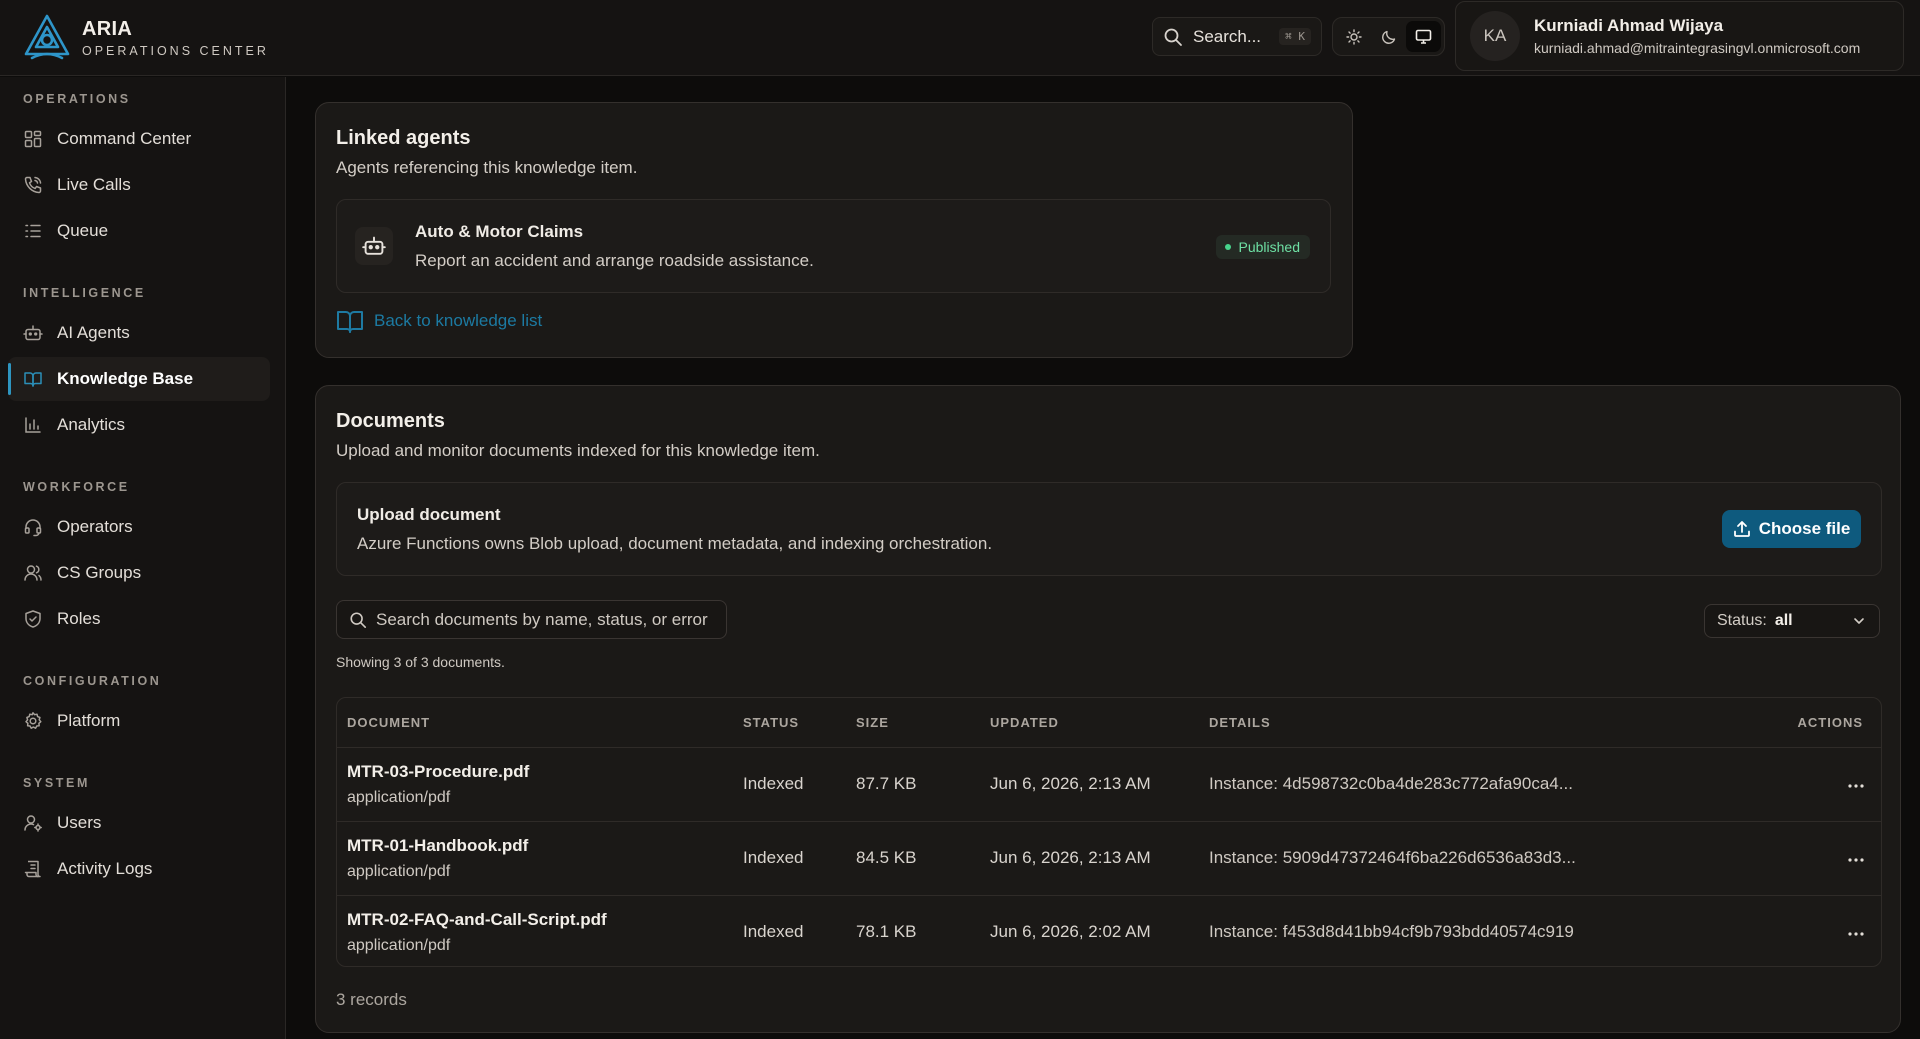 The height and width of the screenshot is (1039, 1920). I want to click on sidebar-item-label: AI Agents, so click(93, 332).